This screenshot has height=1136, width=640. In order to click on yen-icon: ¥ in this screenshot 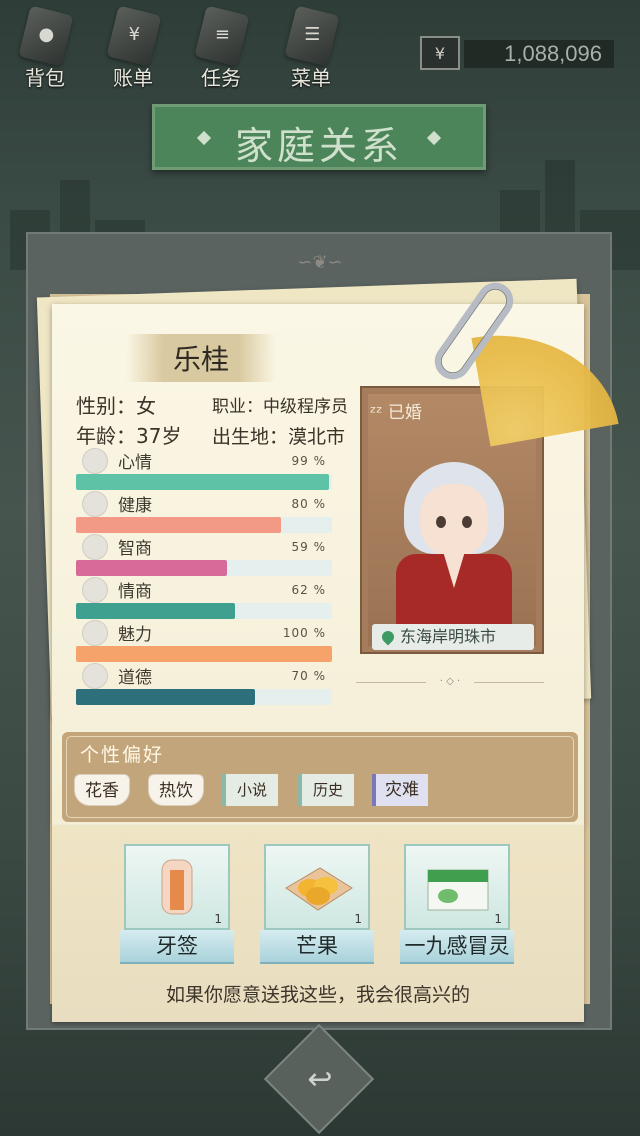, I will do `click(440, 53)`.